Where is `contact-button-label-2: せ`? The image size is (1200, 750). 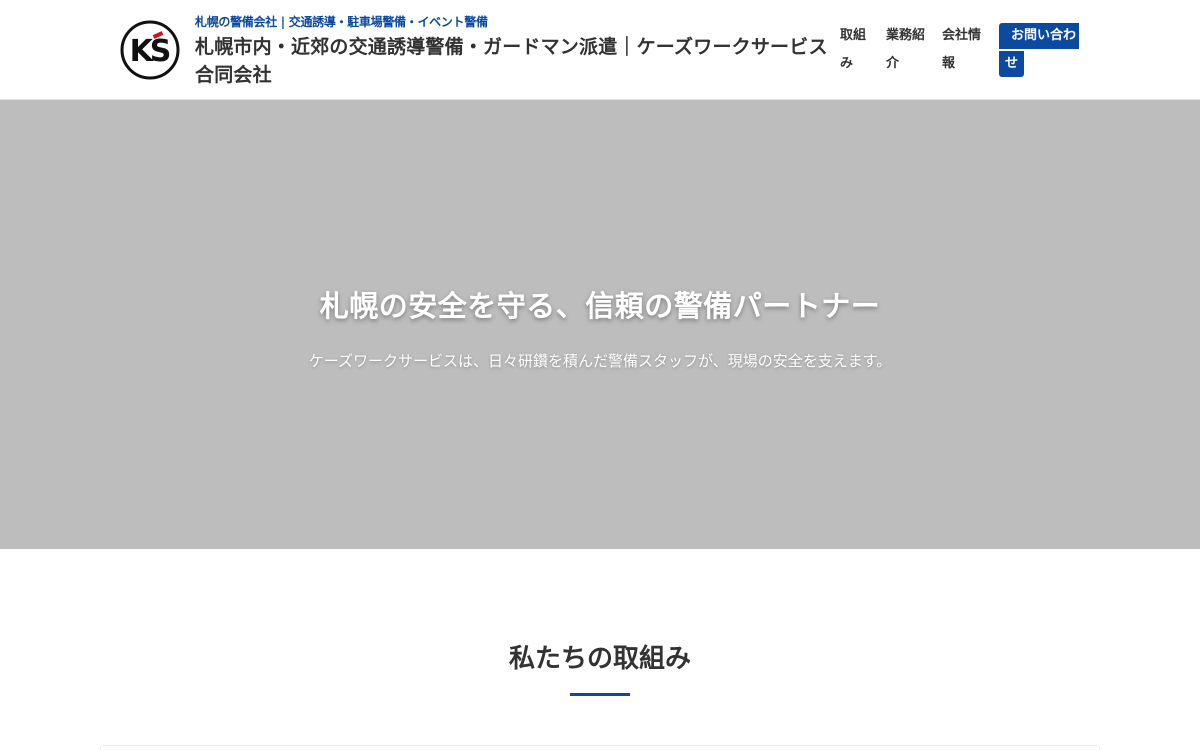 contact-button-label-2: せ is located at coordinates (1012, 64).